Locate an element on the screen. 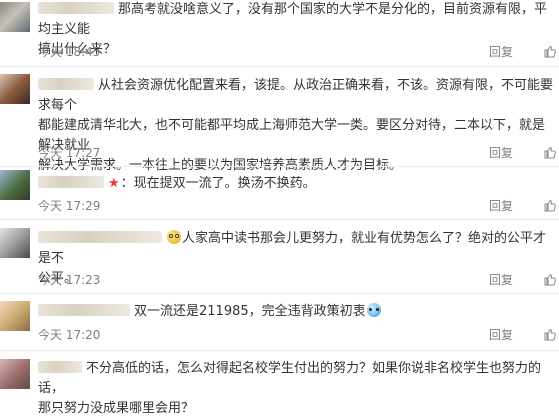 The height and width of the screenshot is (419, 559). comment-time: 今天 18:45 is located at coordinates (69, 52).